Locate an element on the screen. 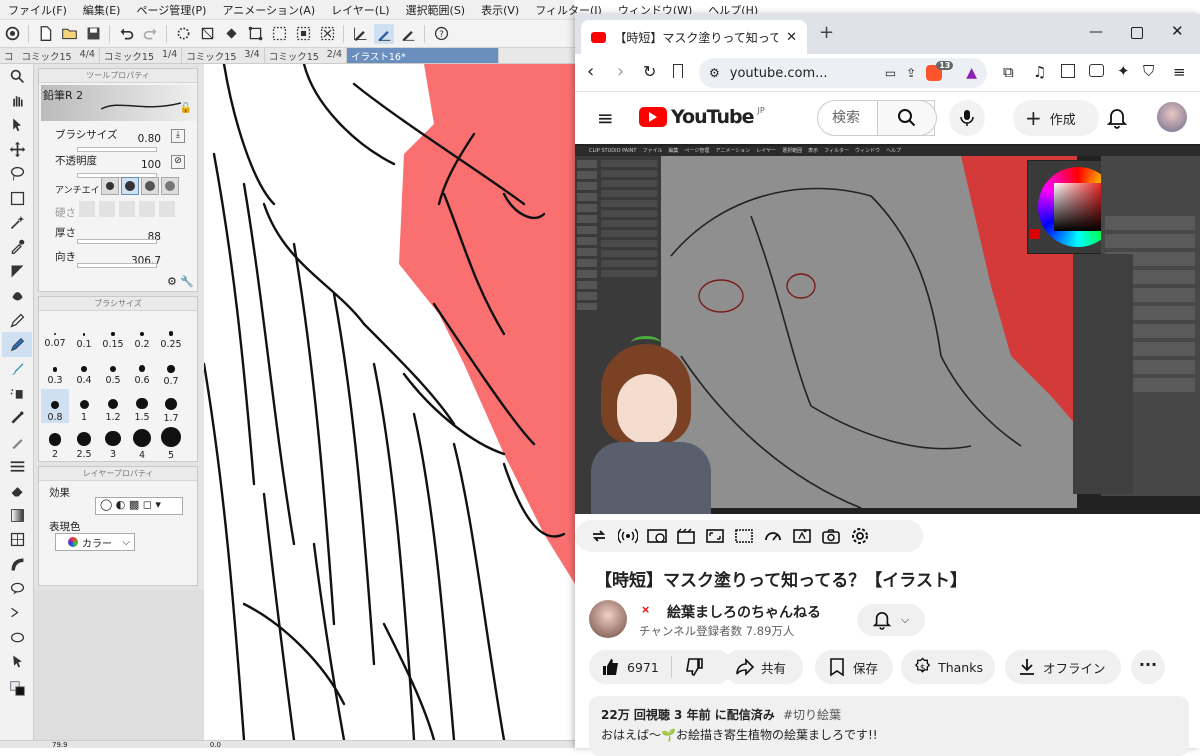  brush-size-value: 0.80 is located at coordinates (145, 139).